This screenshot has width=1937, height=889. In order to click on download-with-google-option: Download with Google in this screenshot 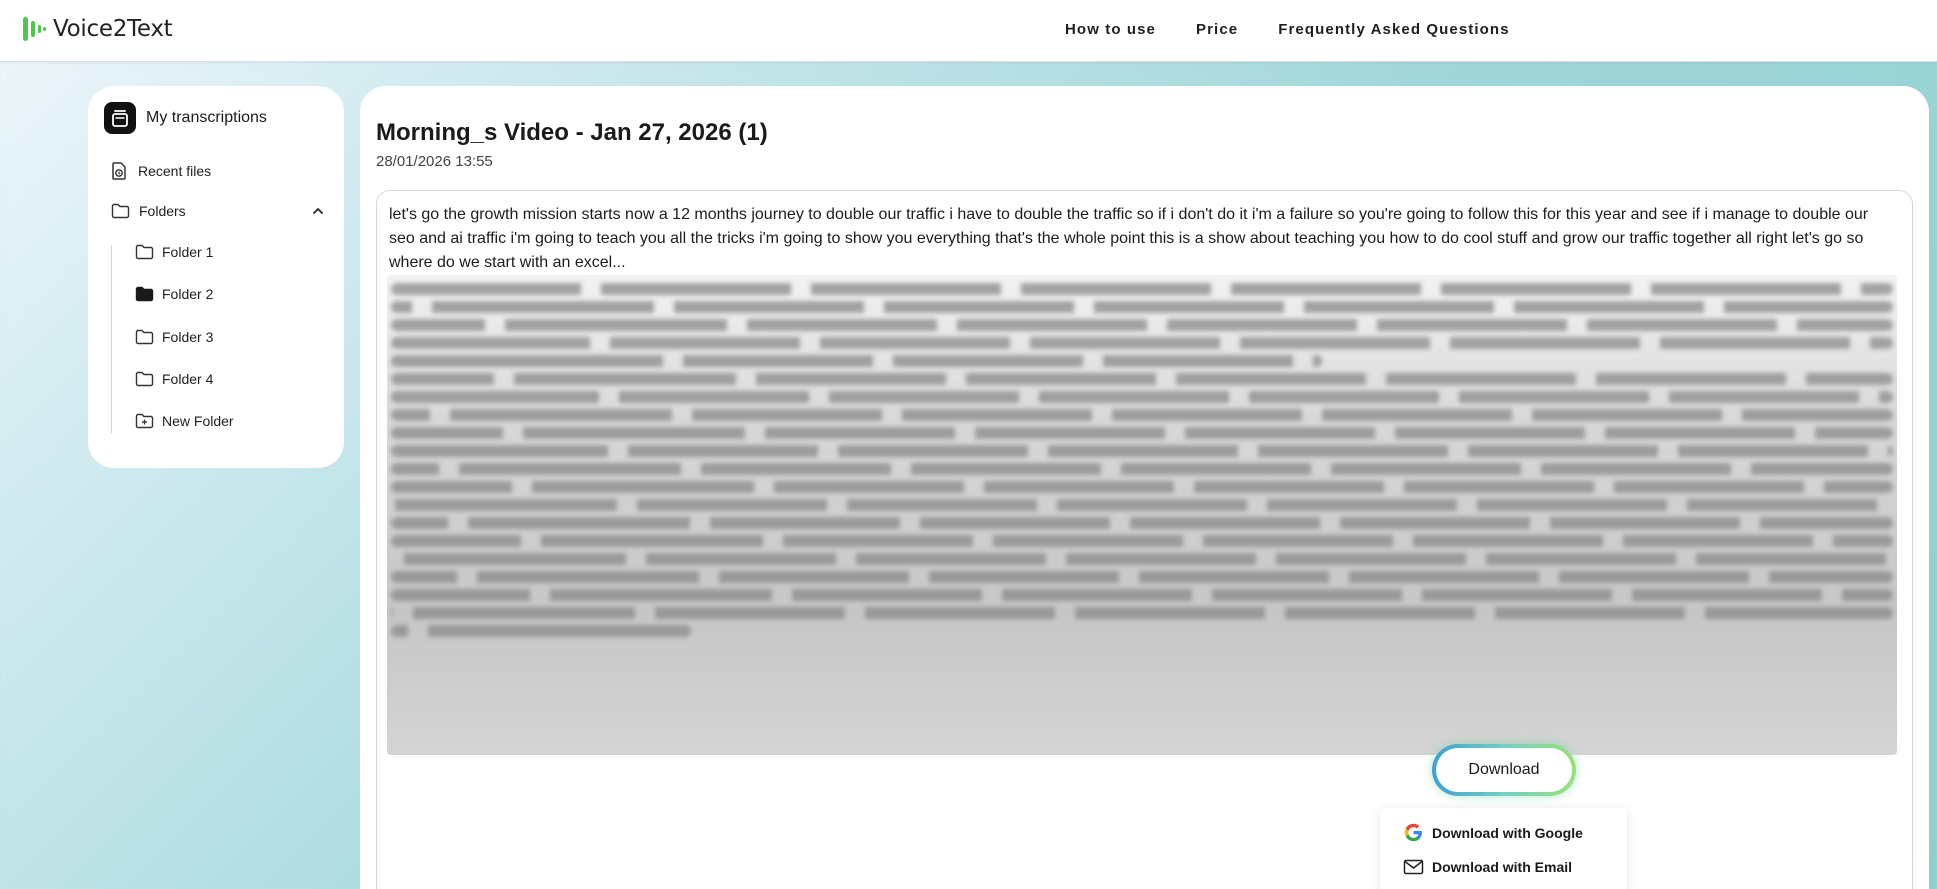, I will do `click(1493, 832)`.